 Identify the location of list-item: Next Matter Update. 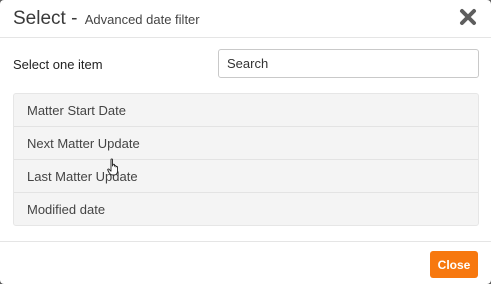
(246, 143).